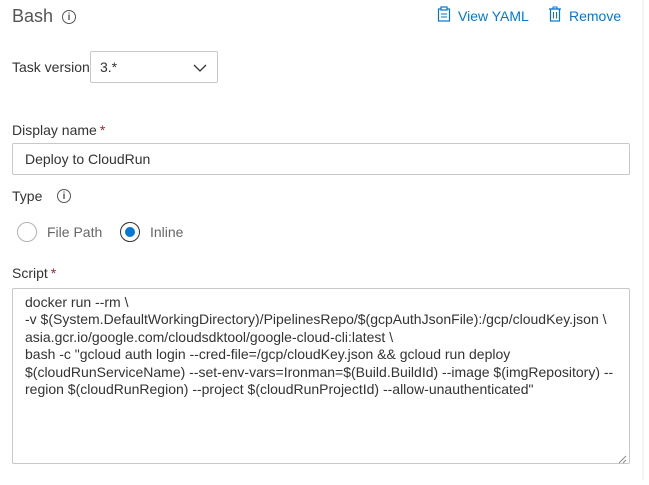  I want to click on task-version-value: 3.*, so click(109, 67).